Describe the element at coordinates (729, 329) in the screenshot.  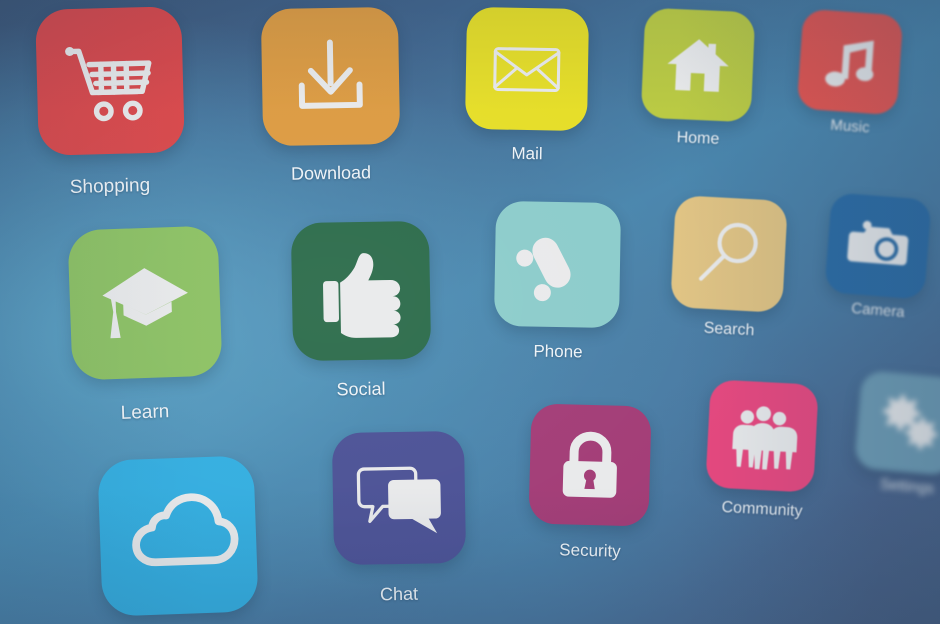
I see `app-icon-label-search: Search` at that location.